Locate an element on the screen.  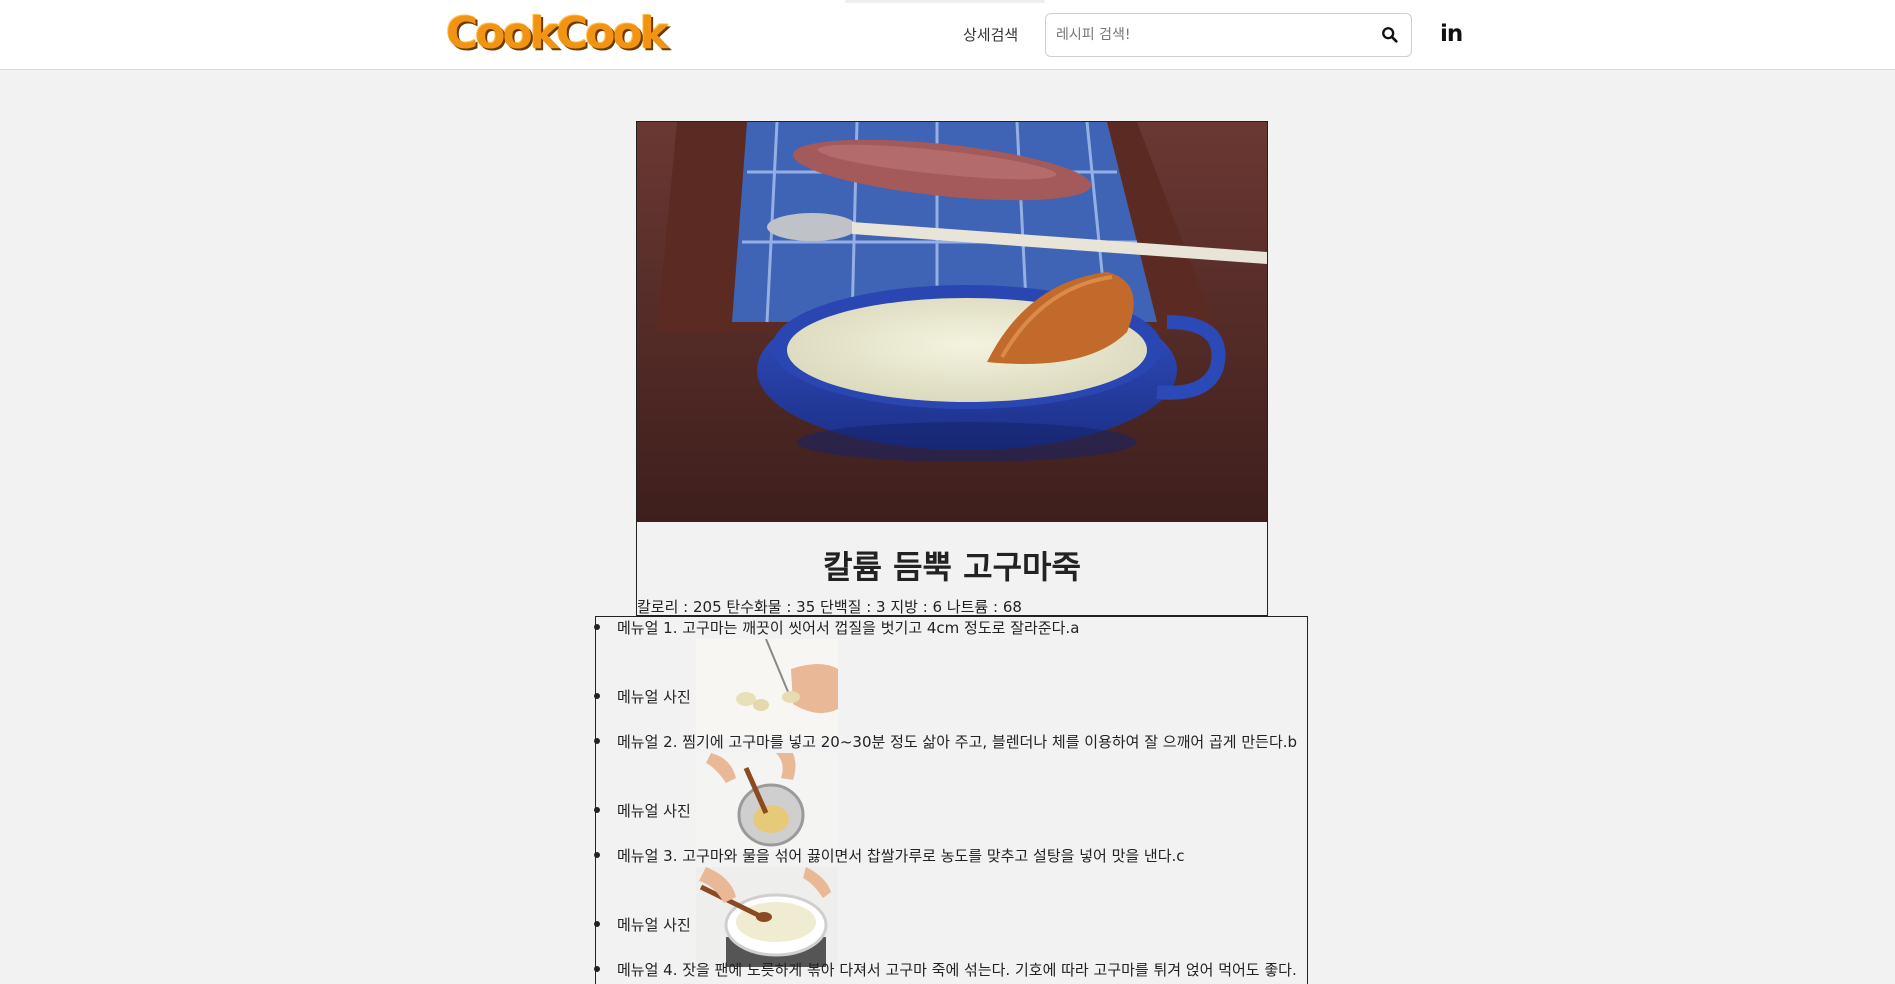
search-input is located at coordinates (1216, 35).